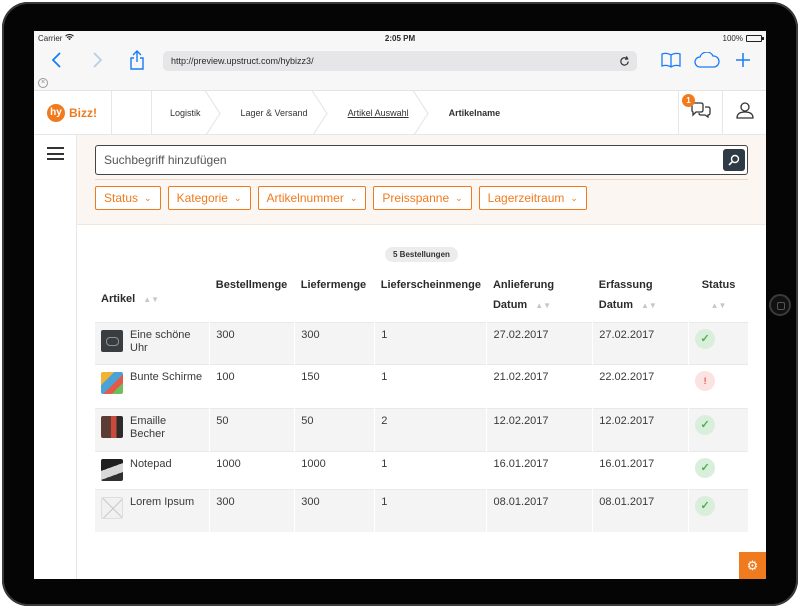 This screenshot has width=800, height=615. I want to click on search-box, so click(421, 160).